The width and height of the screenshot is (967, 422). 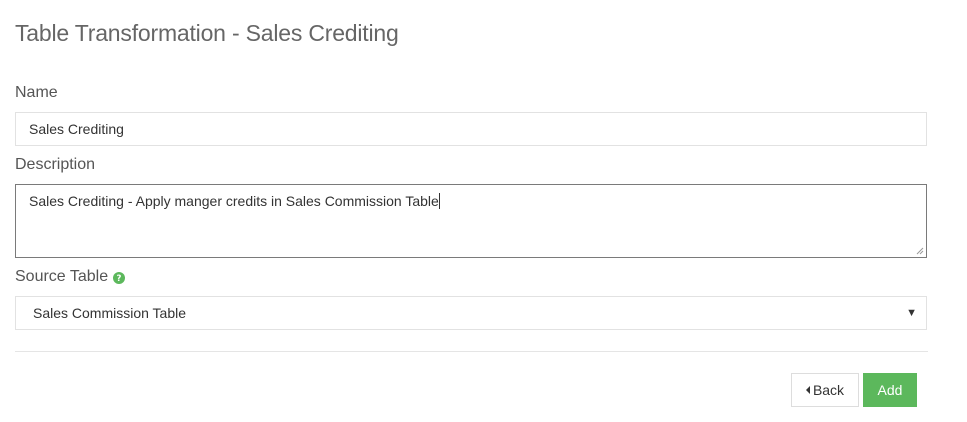 I want to click on source-table-select: Sales Commission Table ▼, so click(x=471, y=313).